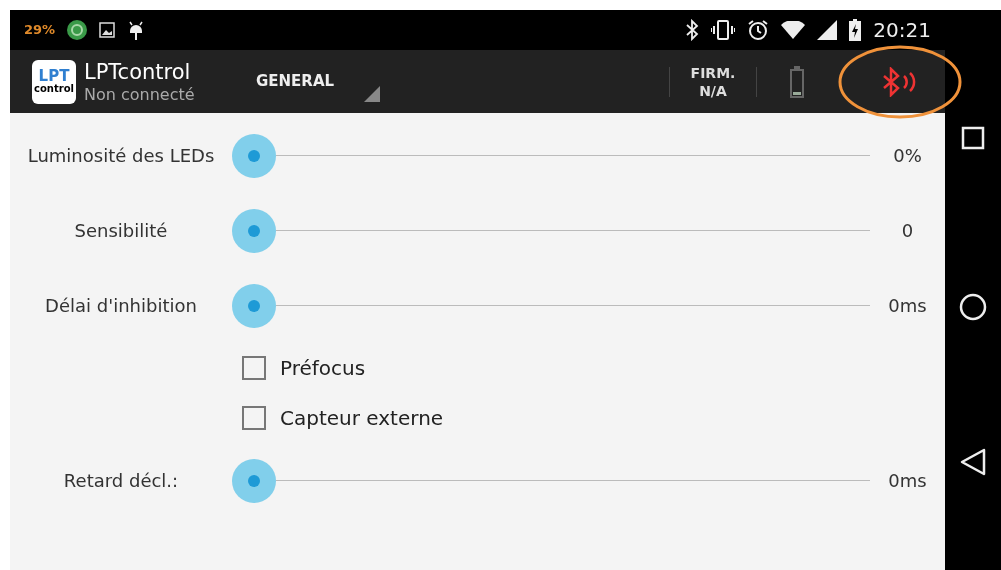  What do you see at coordinates (723, 30) in the screenshot?
I see `vibrate-icon` at bounding box center [723, 30].